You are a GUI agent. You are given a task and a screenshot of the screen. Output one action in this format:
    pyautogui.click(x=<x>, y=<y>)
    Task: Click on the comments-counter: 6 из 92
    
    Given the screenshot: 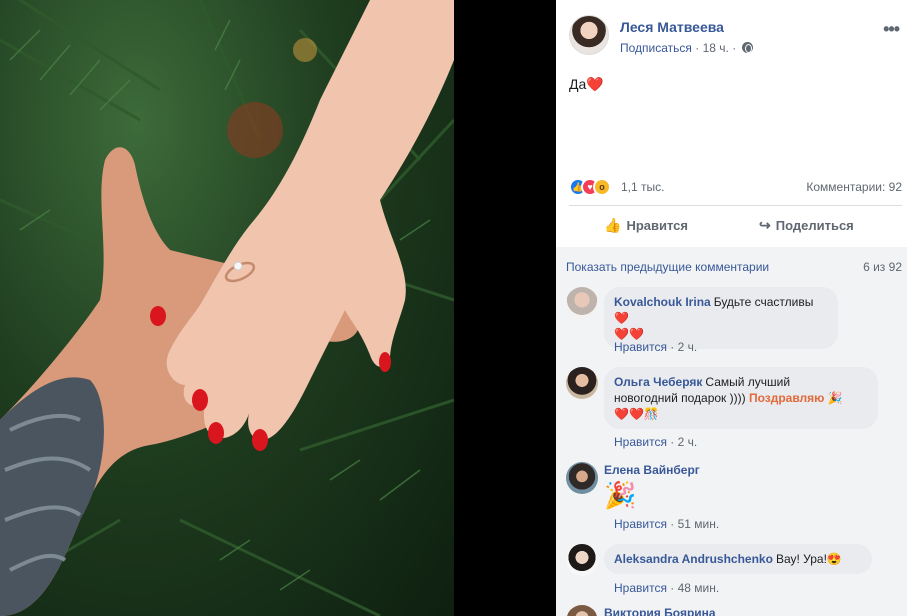 What is the action you would take?
    pyautogui.click(x=882, y=267)
    